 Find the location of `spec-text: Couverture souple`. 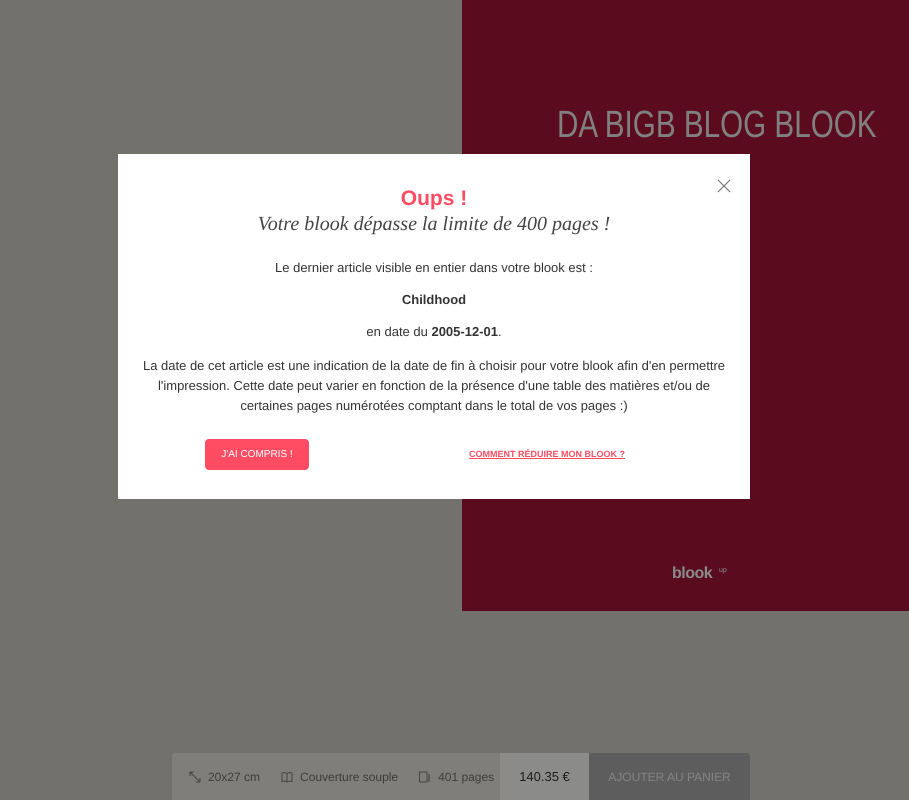

spec-text: Couverture souple is located at coordinates (349, 777).